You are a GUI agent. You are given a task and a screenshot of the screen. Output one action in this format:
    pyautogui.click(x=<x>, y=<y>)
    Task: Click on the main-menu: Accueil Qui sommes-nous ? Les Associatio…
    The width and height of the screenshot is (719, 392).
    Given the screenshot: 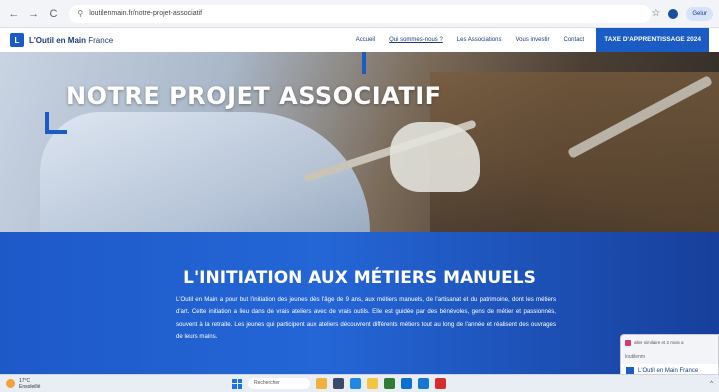 What is the action you would take?
    pyautogui.click(x=525, y=40)
    